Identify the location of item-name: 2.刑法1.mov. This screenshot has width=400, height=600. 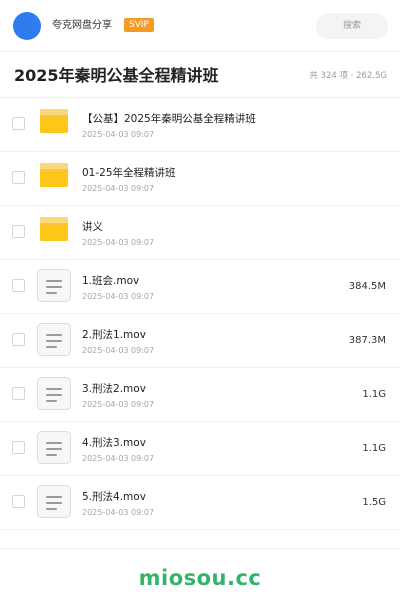
(114, 335).